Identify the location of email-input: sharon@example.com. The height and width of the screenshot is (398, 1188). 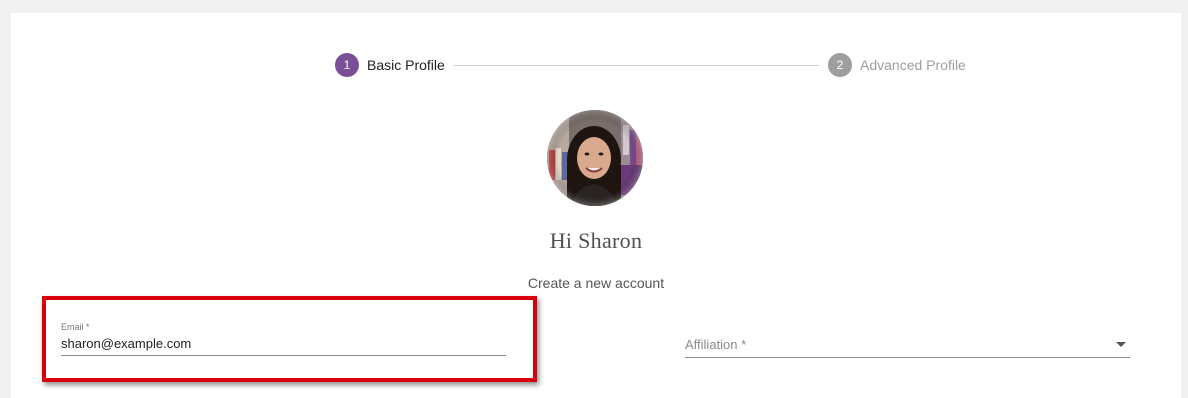
(283, 346).